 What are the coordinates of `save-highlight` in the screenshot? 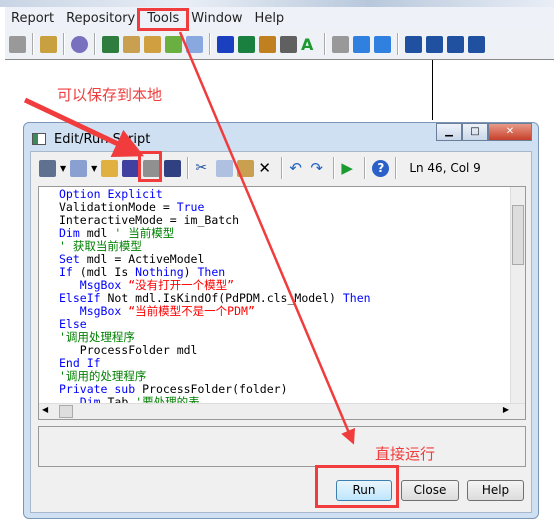 It's located at (150, 166).